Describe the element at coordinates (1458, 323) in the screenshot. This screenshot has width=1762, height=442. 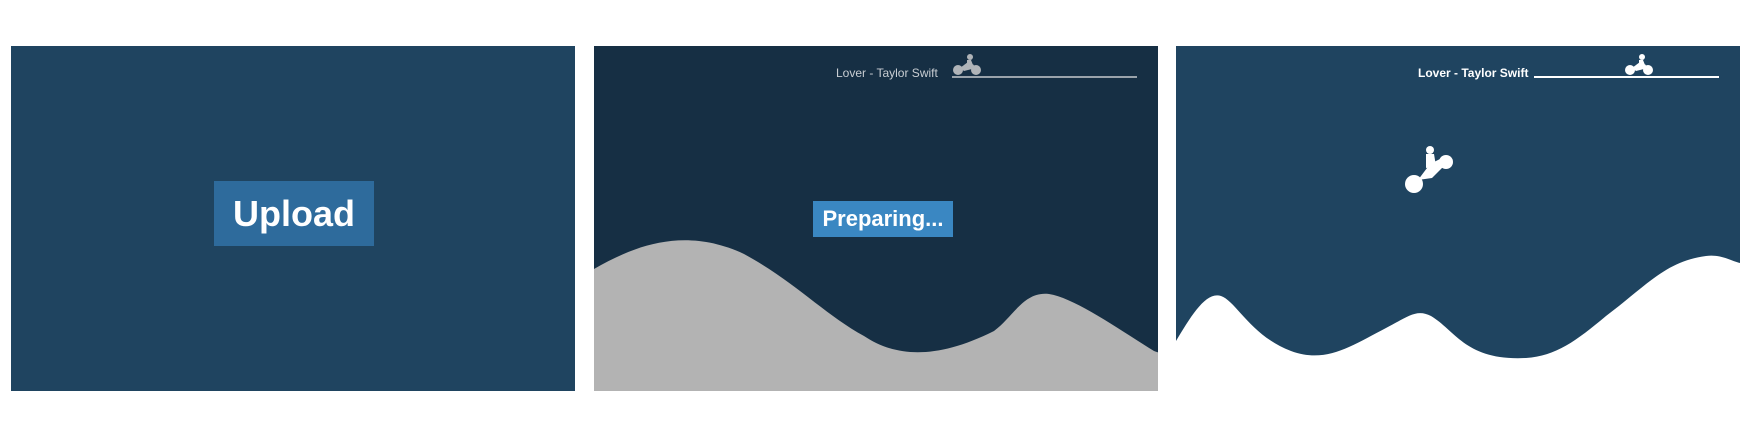
I see `terrain-hills` at that location.